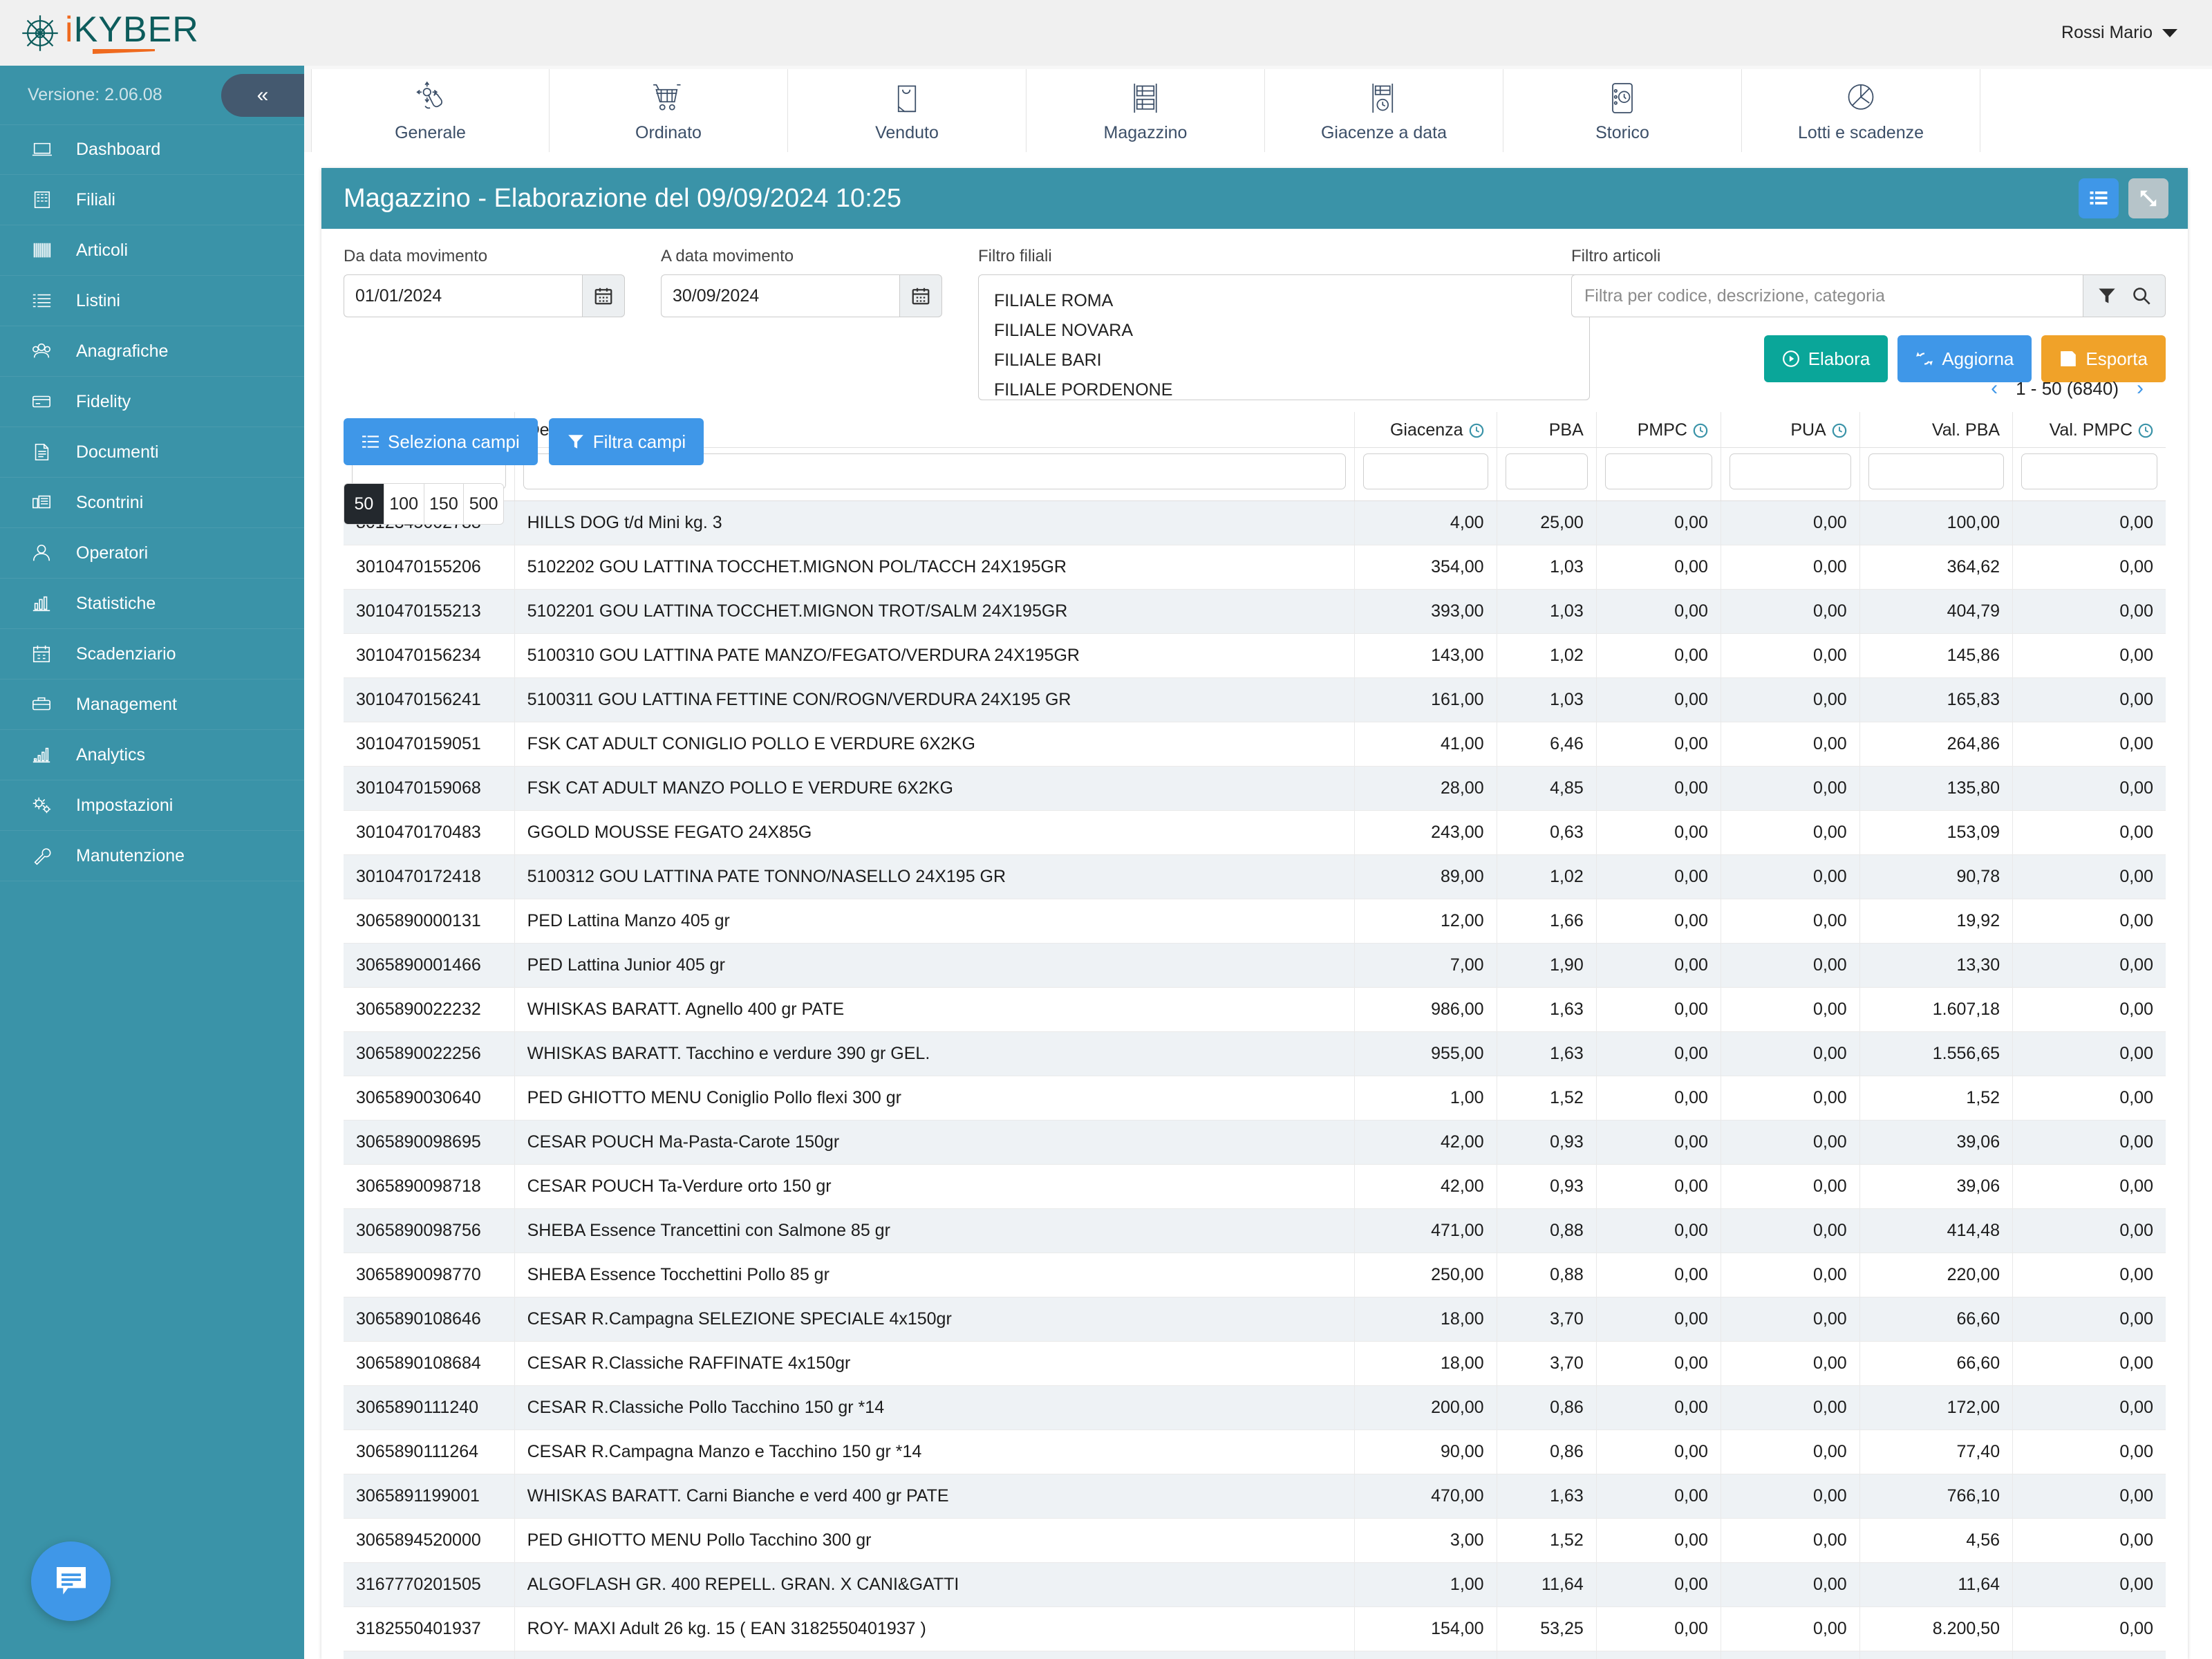  What do you see at coordinates (483, 504) in the screenshot?
I see `page-size-500: 500` at bounding box center [483, 504].